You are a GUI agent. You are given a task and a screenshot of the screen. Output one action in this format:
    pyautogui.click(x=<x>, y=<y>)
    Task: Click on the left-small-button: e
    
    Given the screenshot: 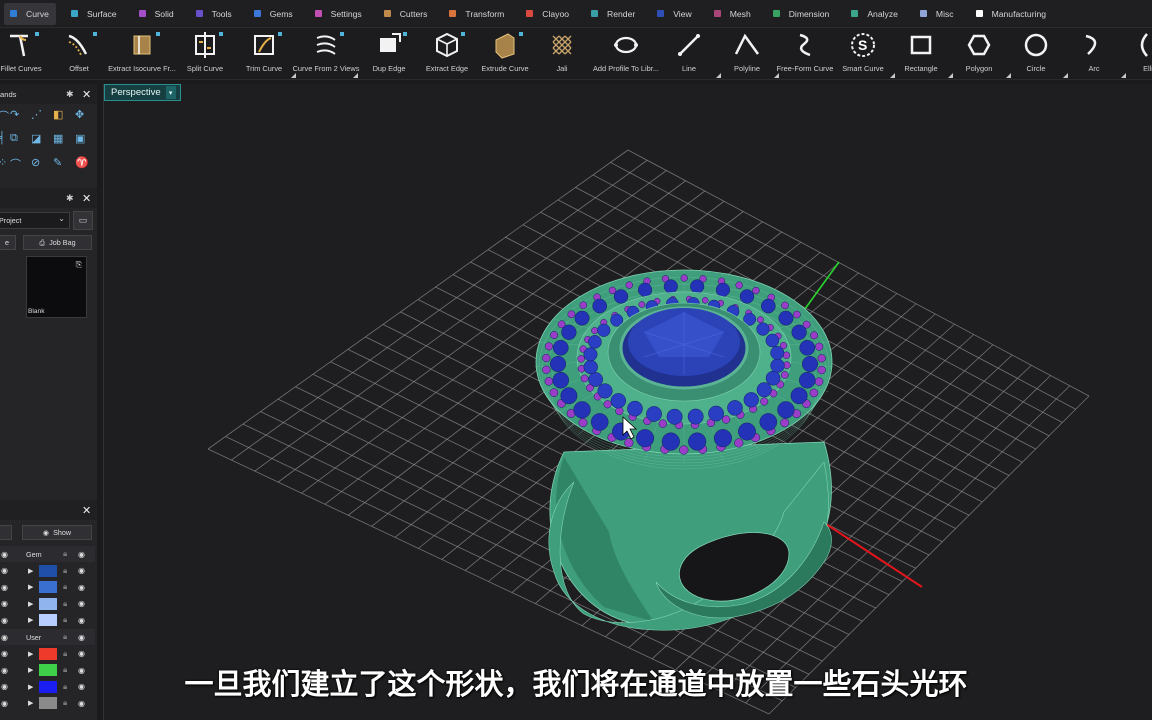 What is the action you would take?
    pyautogui.click(x=8, y=242)
    